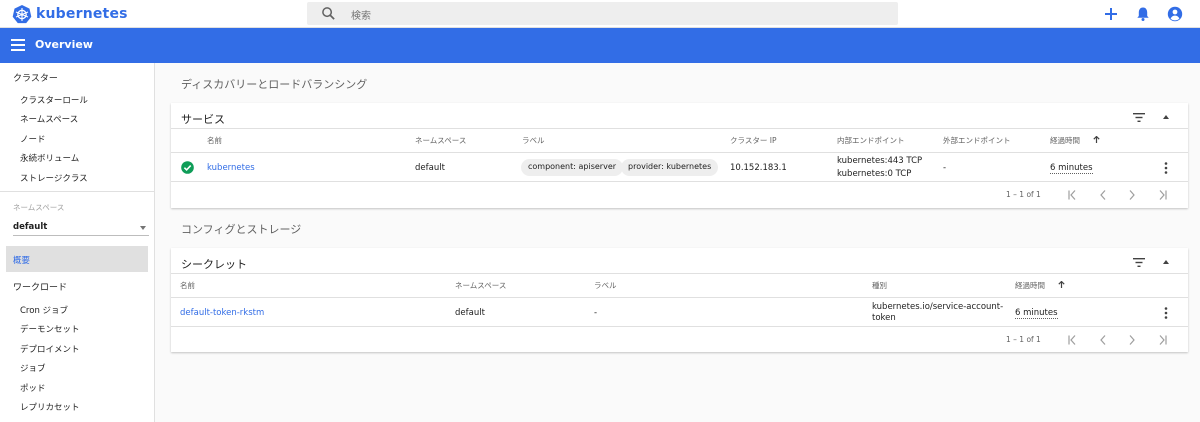  Describe the element at coordinates (1175, 14) in the screenshot. I see `account-icon` at that location.